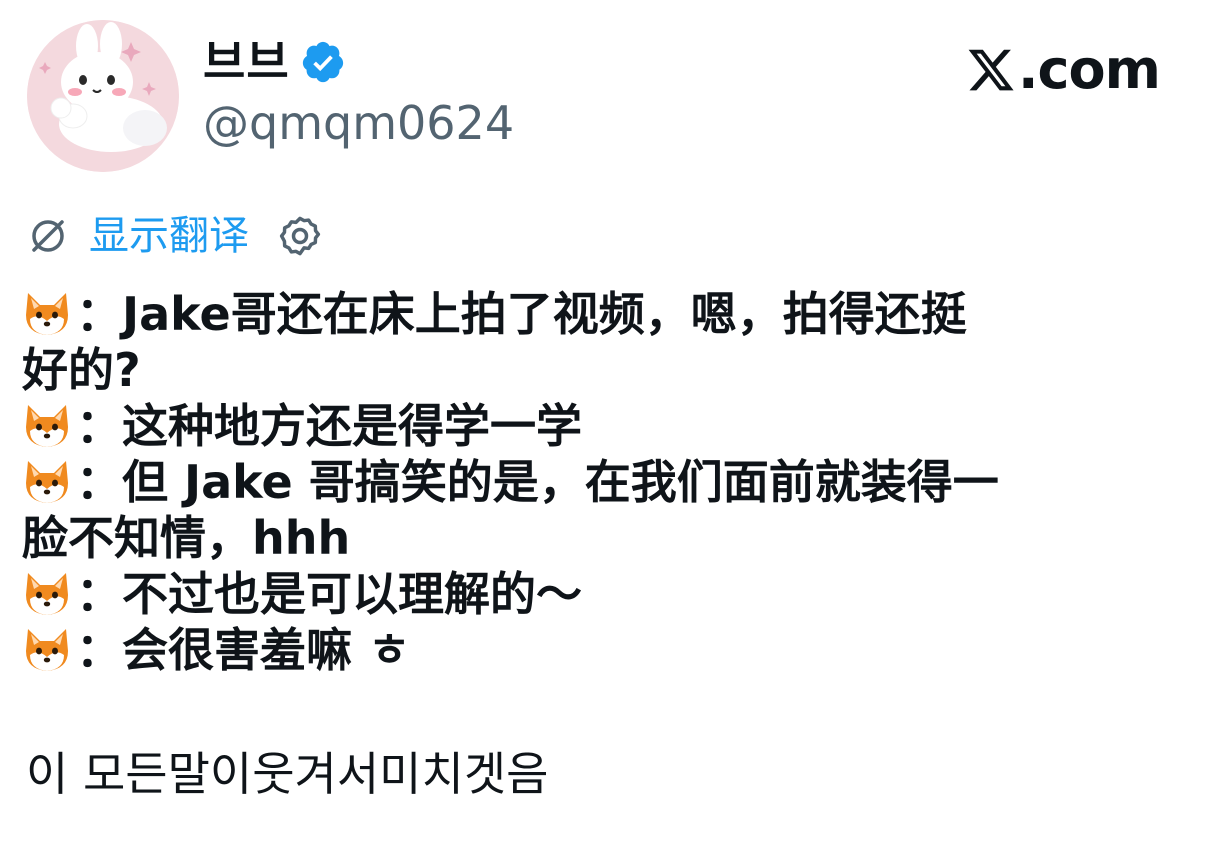 This screenshot has height=857, width=1206. I want to click on display-name: 브브, so click(246, 62).